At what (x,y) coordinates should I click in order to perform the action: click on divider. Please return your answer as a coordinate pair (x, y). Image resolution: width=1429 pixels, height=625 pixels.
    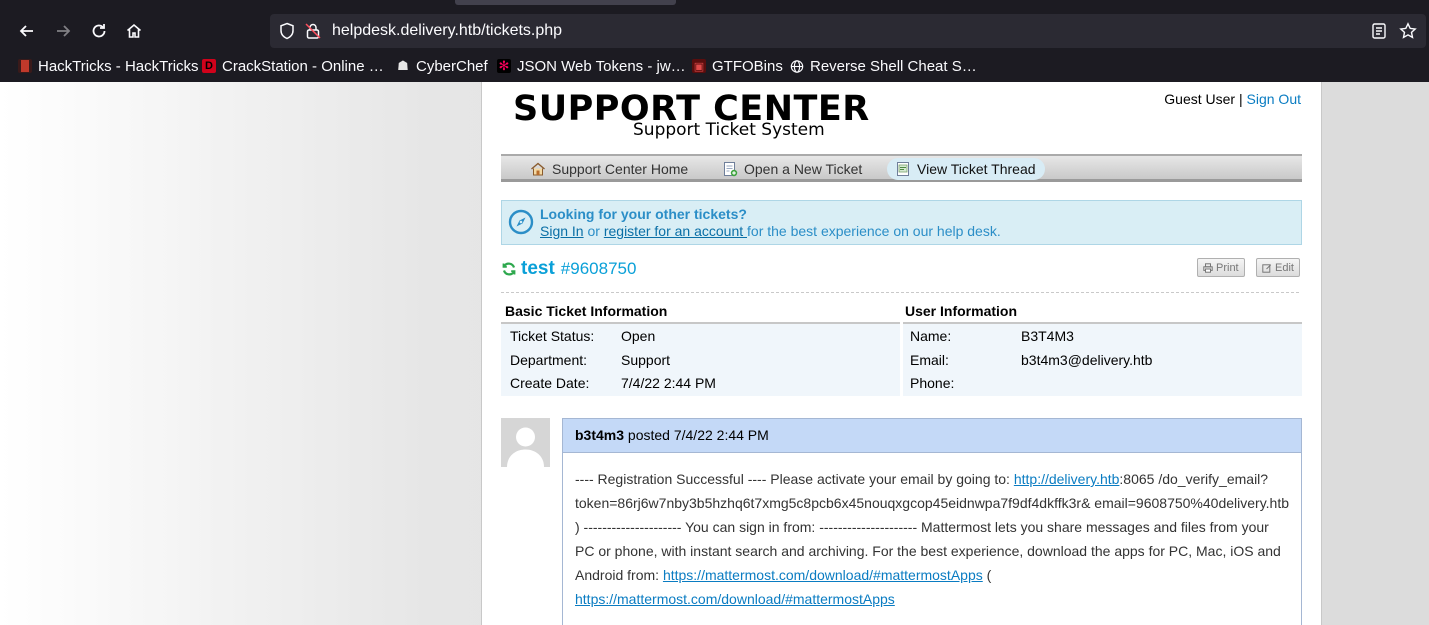
    Looking at the image, I should click on (900, 292).